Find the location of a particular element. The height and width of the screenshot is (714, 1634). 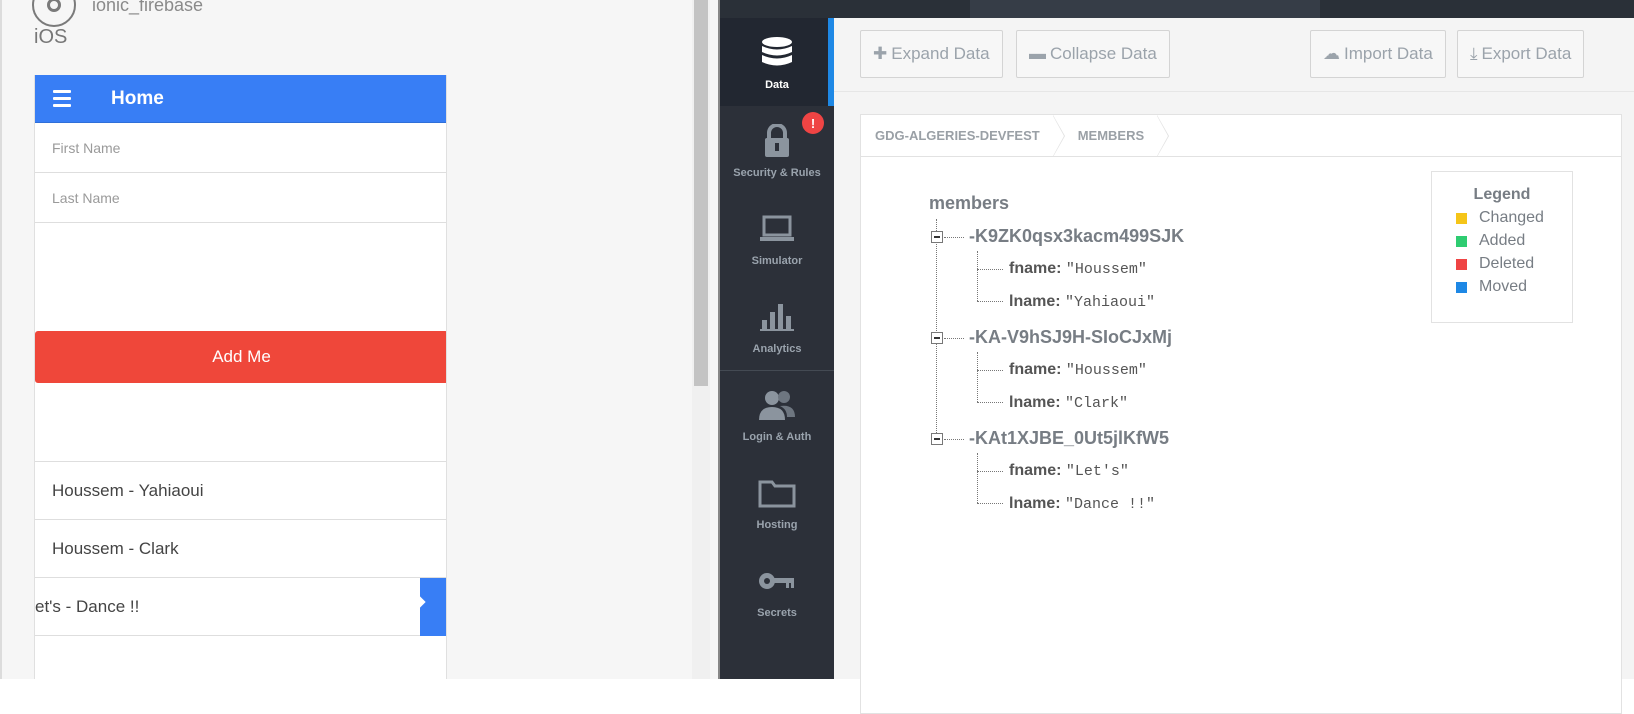

bar-chart-icon is located at coordinates (777, 317).